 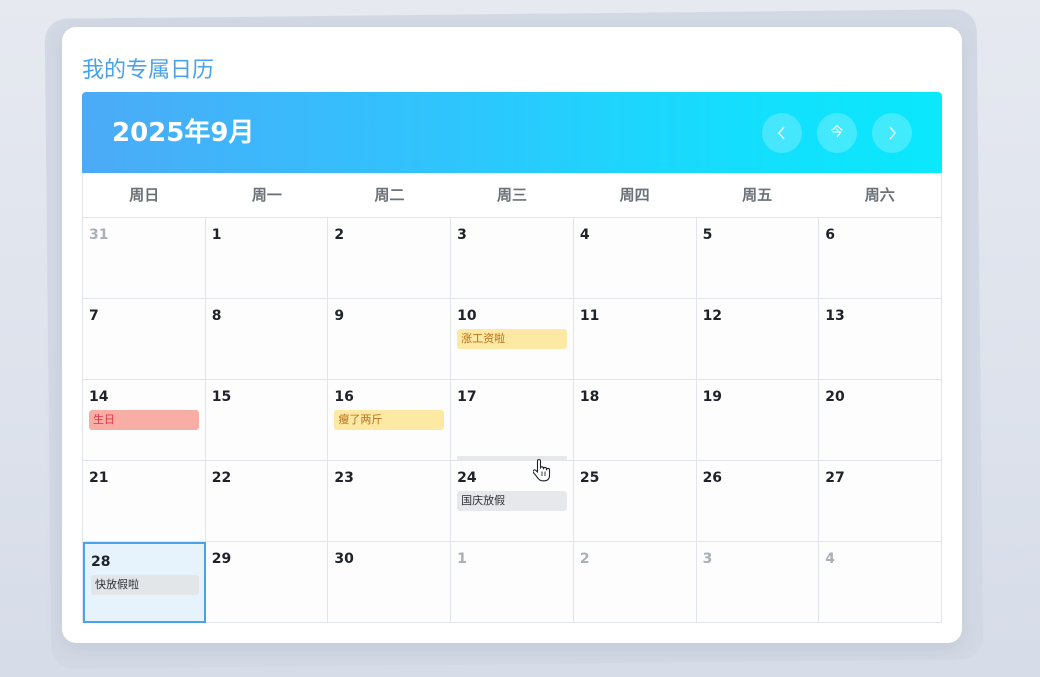 I want to click on app-title: 我的专属日历, so click(x=148, y=70).